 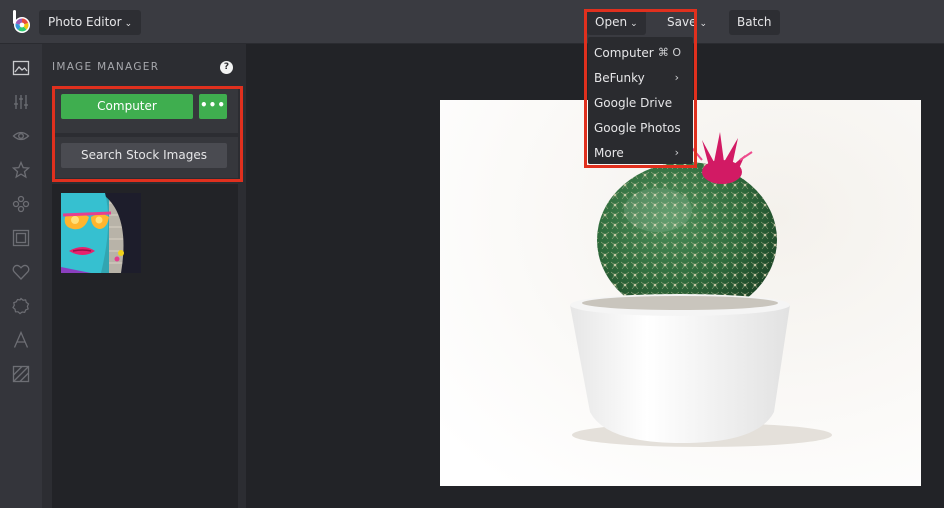 What do you see at coordinates (21, 374) in the screenshot?
I see `texture-icon` at bounding box center [21, 374].